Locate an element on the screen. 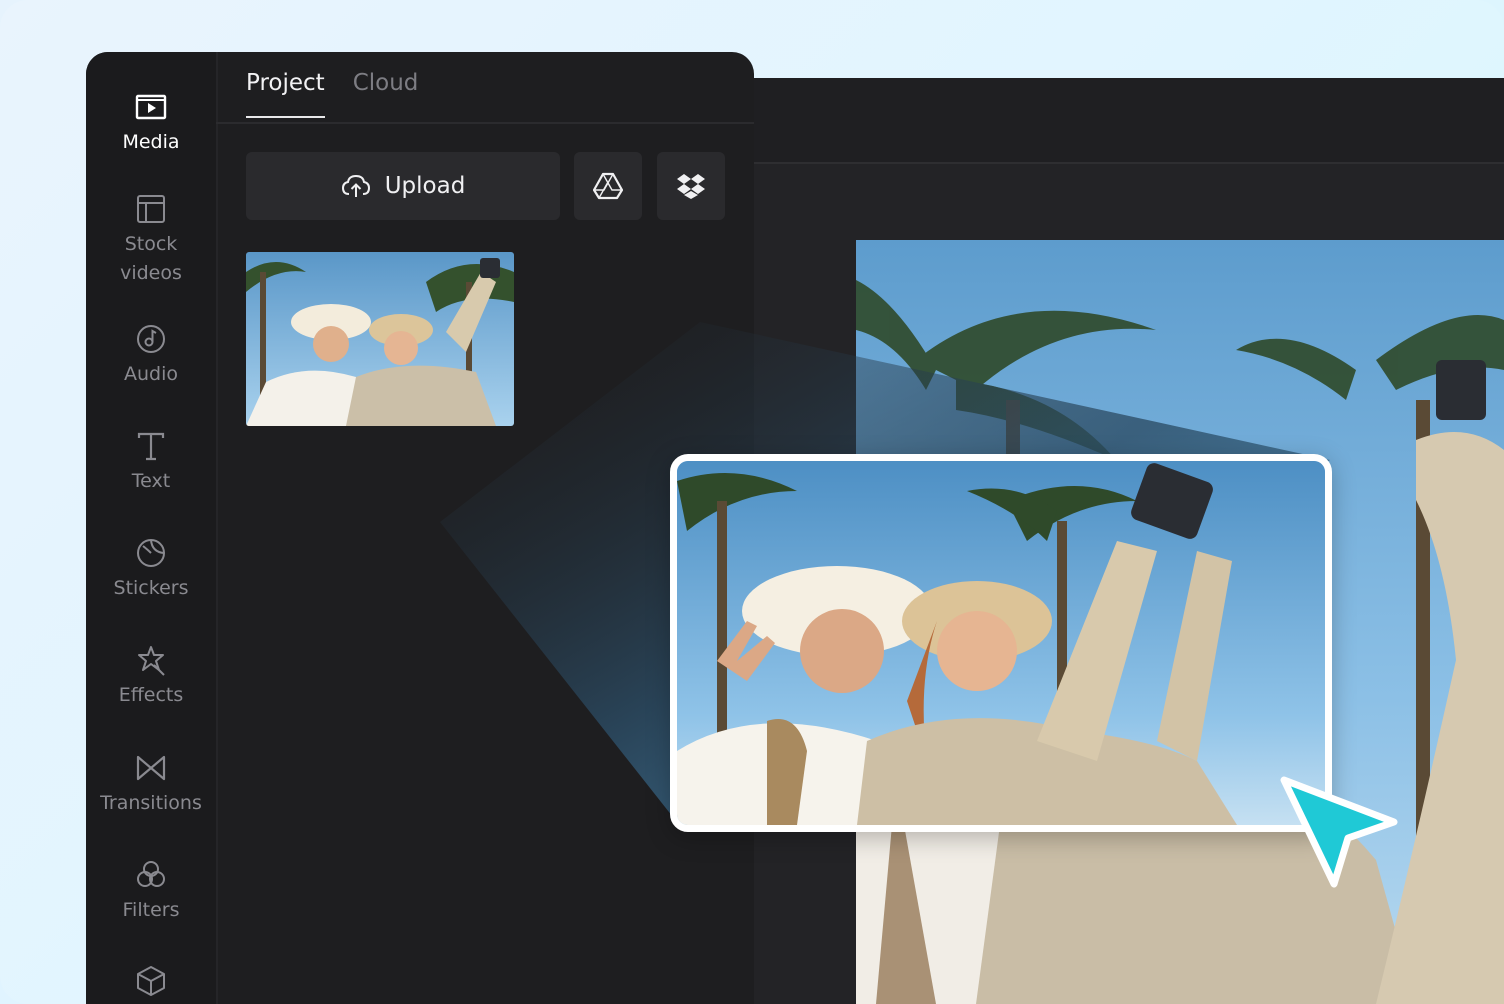  sidebar-item-audio: Audio is located at coordinates (151, 355).